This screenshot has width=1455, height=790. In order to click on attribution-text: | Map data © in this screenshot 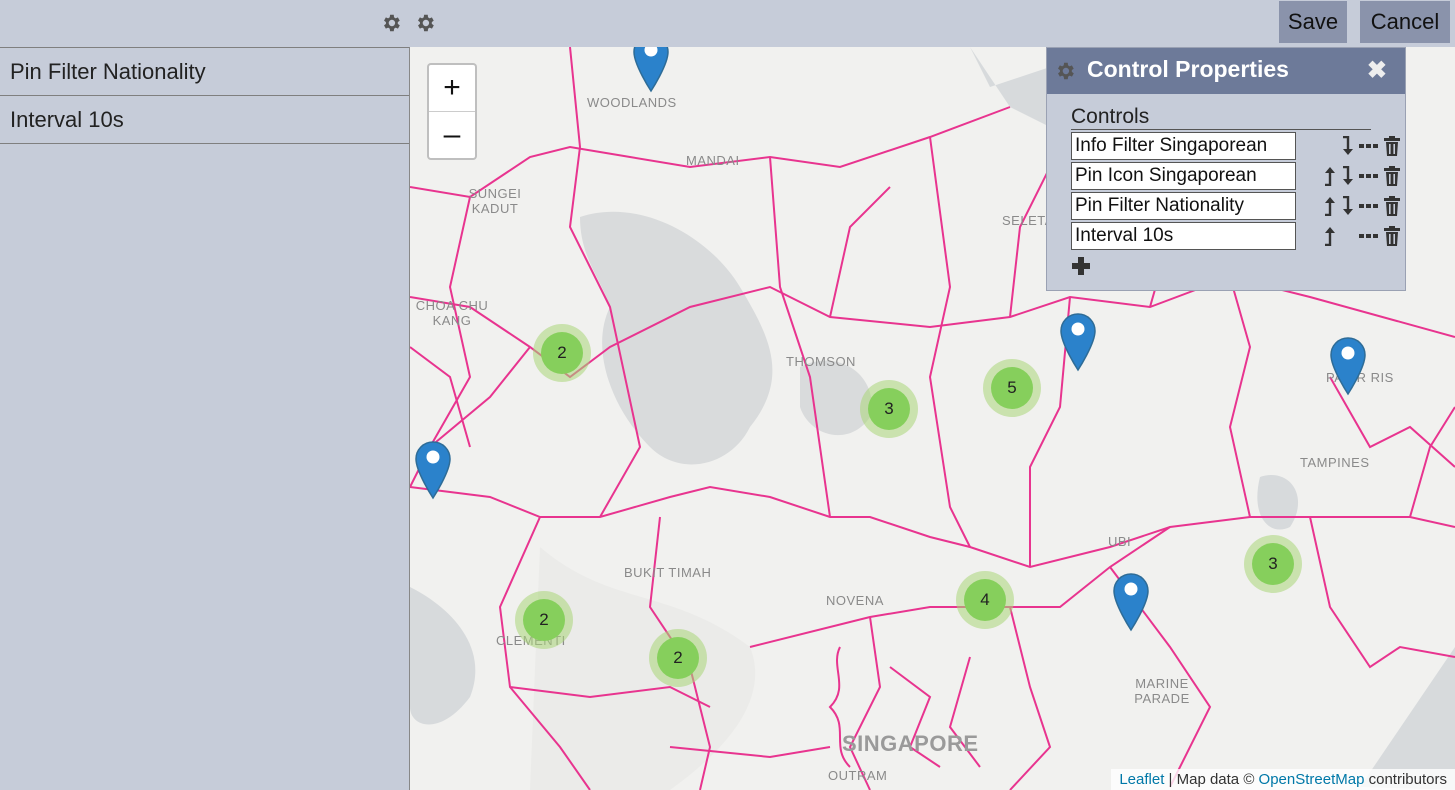, I will do `click(1211, 779)`.